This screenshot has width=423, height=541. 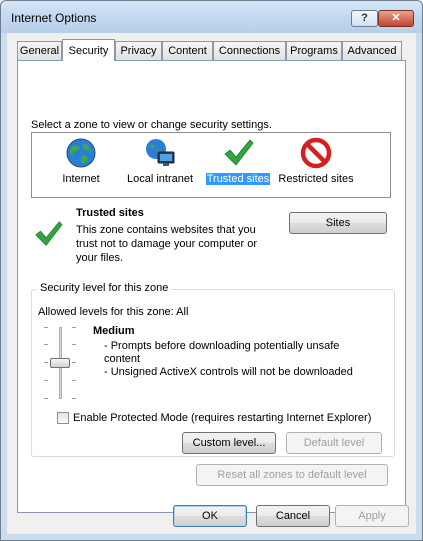 What do you see at coordinates (293, 516) in the screenshot?
I see `cancel-button: Cancel` at bounding box center [293, 516].